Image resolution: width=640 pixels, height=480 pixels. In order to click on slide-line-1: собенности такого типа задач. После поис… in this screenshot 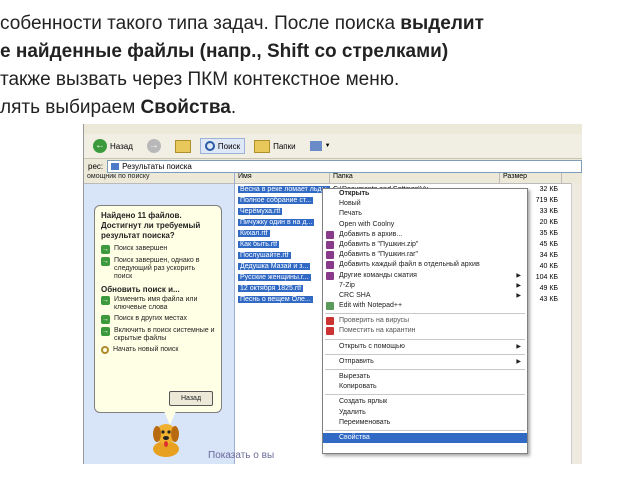, I will do `click(242, 23)`.